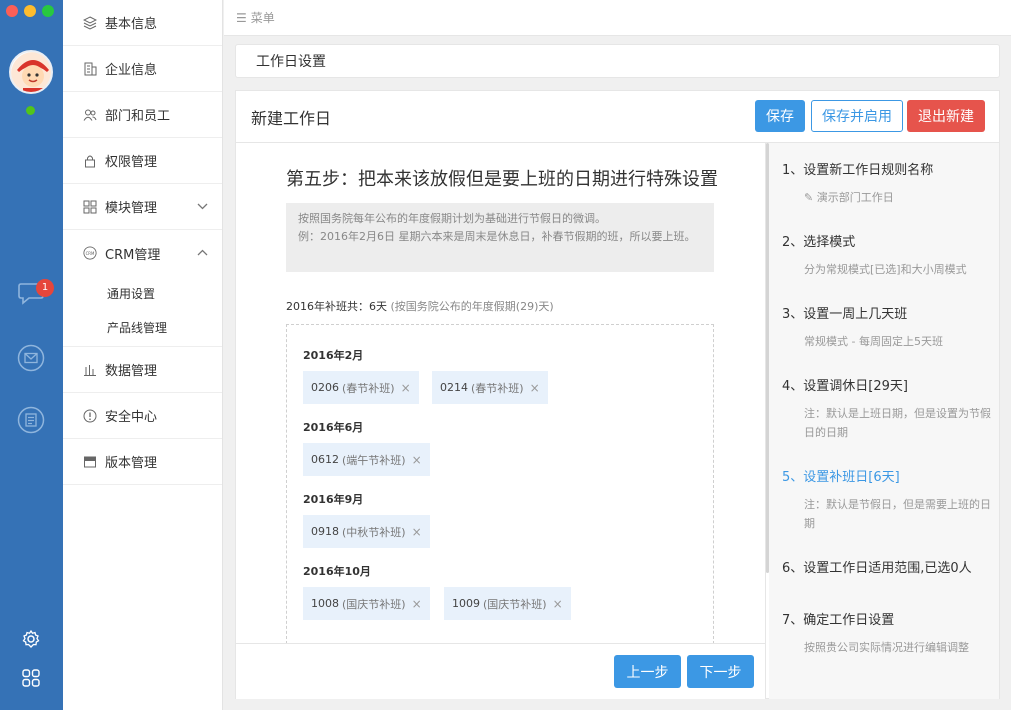  I want to click on date-tag: 0612 (端午节补班) ×, so click(366, 459).